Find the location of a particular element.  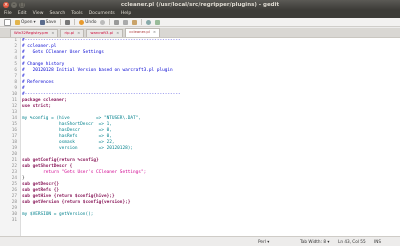

paste-button is located at coordinates (135, 22).